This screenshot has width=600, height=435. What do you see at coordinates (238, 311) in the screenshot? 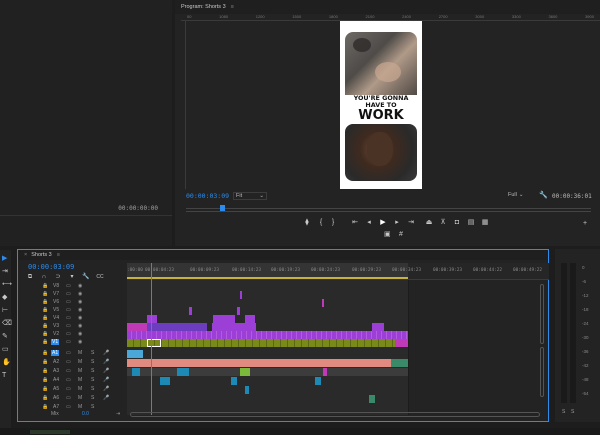
I see `clip-v5` at bounding box center [238, 311].